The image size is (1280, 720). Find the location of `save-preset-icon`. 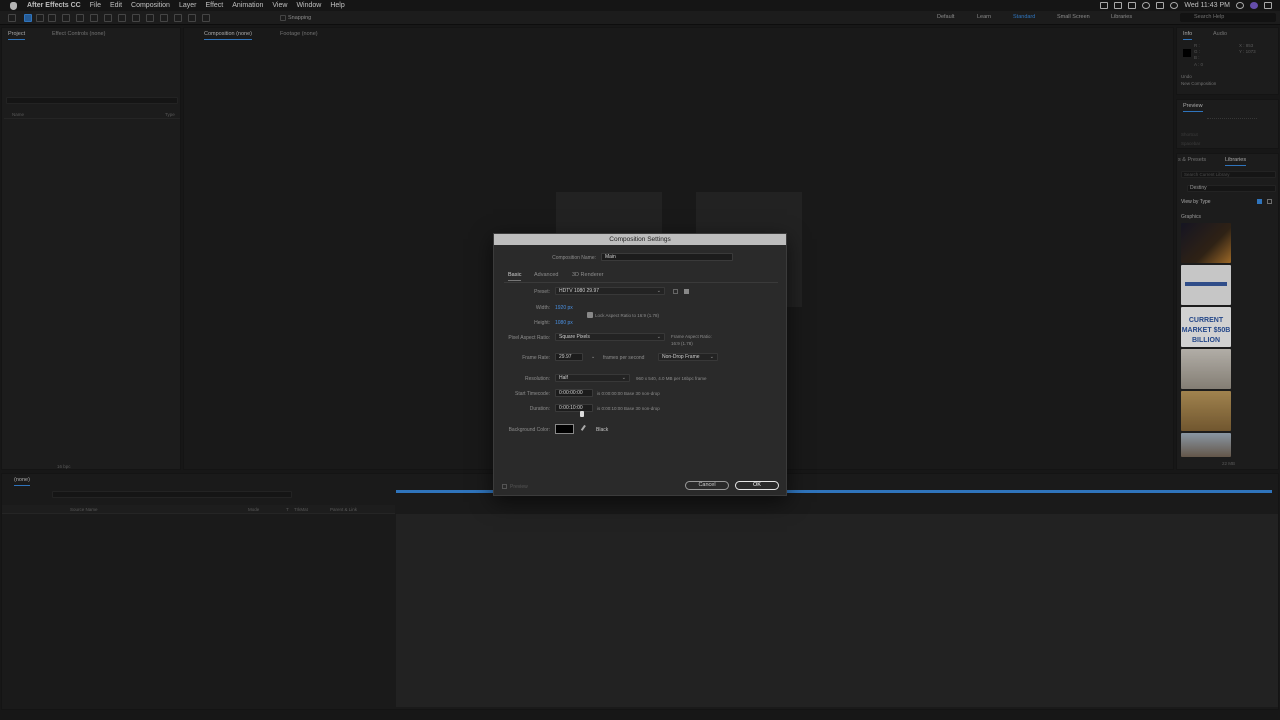

save-preset-icon is located at coordinates (675, 291).